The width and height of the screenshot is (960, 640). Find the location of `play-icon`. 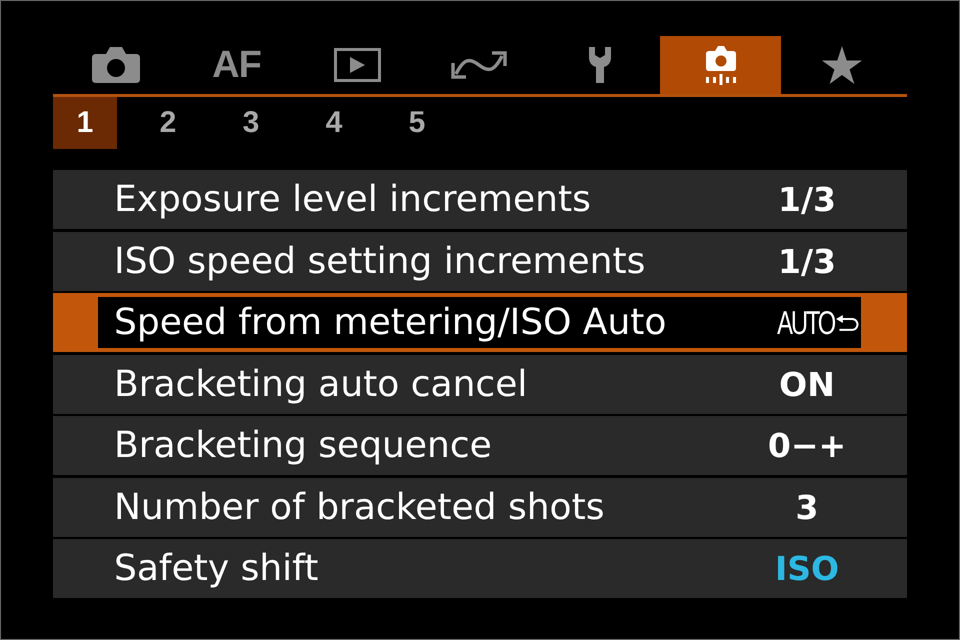

play-icon is located at coordinates (357, 65).